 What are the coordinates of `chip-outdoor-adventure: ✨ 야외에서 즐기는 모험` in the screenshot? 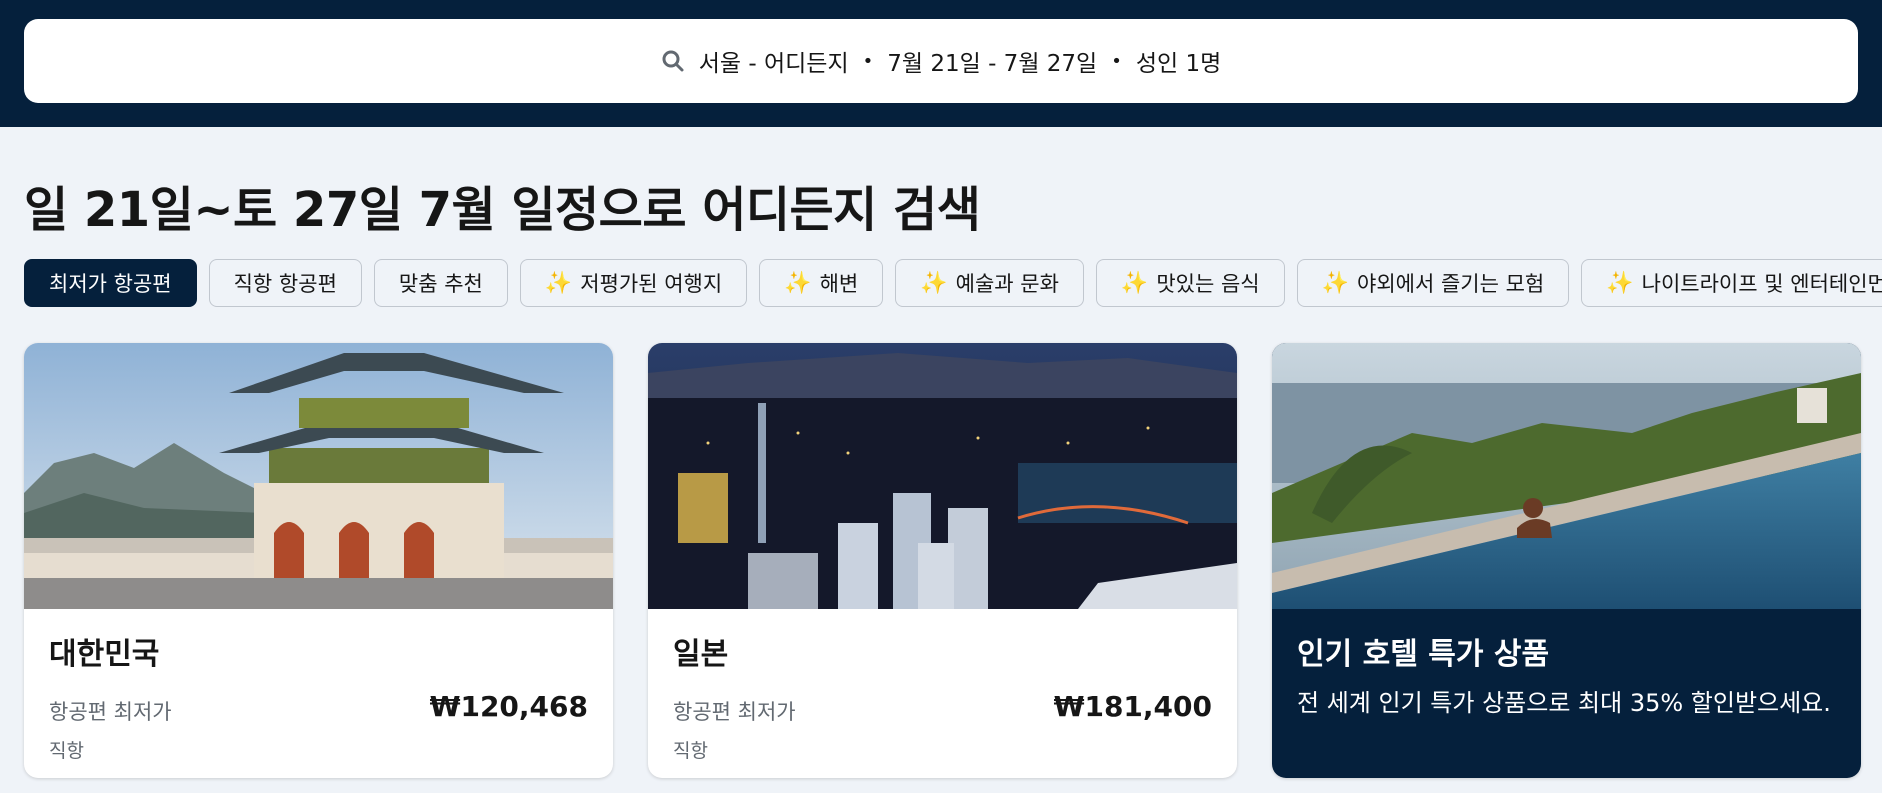 It's located at (1433, 283).